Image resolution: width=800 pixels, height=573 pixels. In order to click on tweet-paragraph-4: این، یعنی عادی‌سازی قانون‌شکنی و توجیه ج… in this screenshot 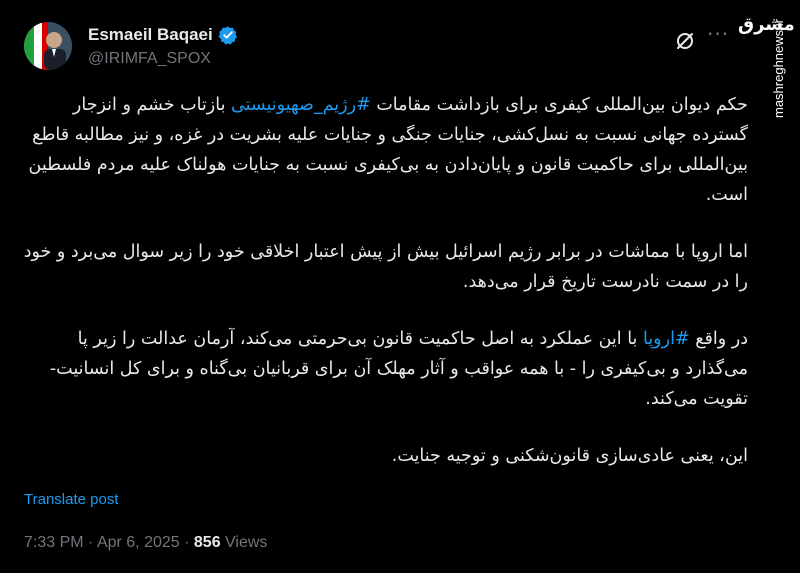, I will do `click(569, 456)`.